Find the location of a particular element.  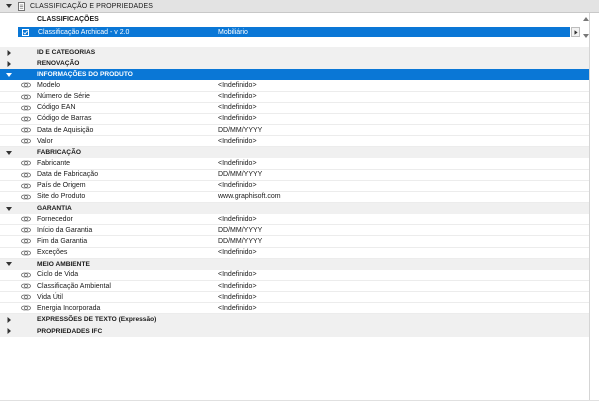

property-value: www.graphisoft.com is located at coordinates (249, 196).